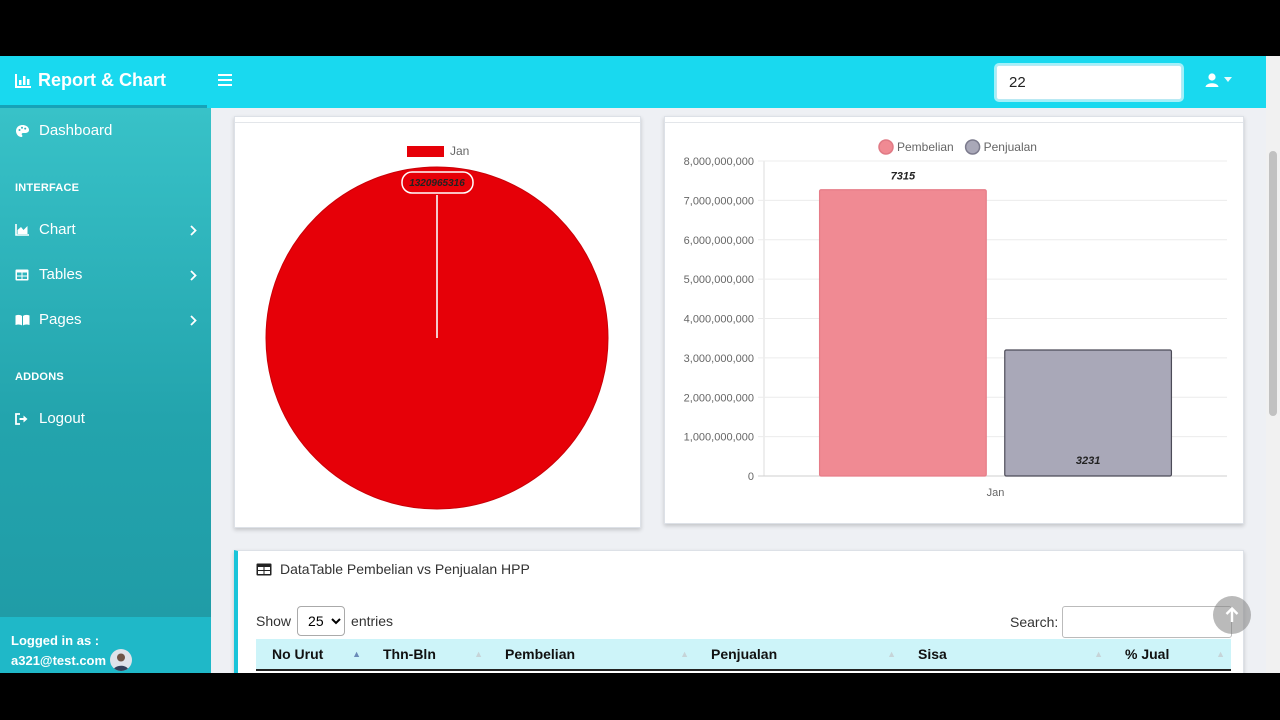 This screenshot has height=720, width=1280. What do you see at coordinates (459, 151) in the screenshot?
I see `pie-legend-label: Jan` at bounding box center [459, 151].